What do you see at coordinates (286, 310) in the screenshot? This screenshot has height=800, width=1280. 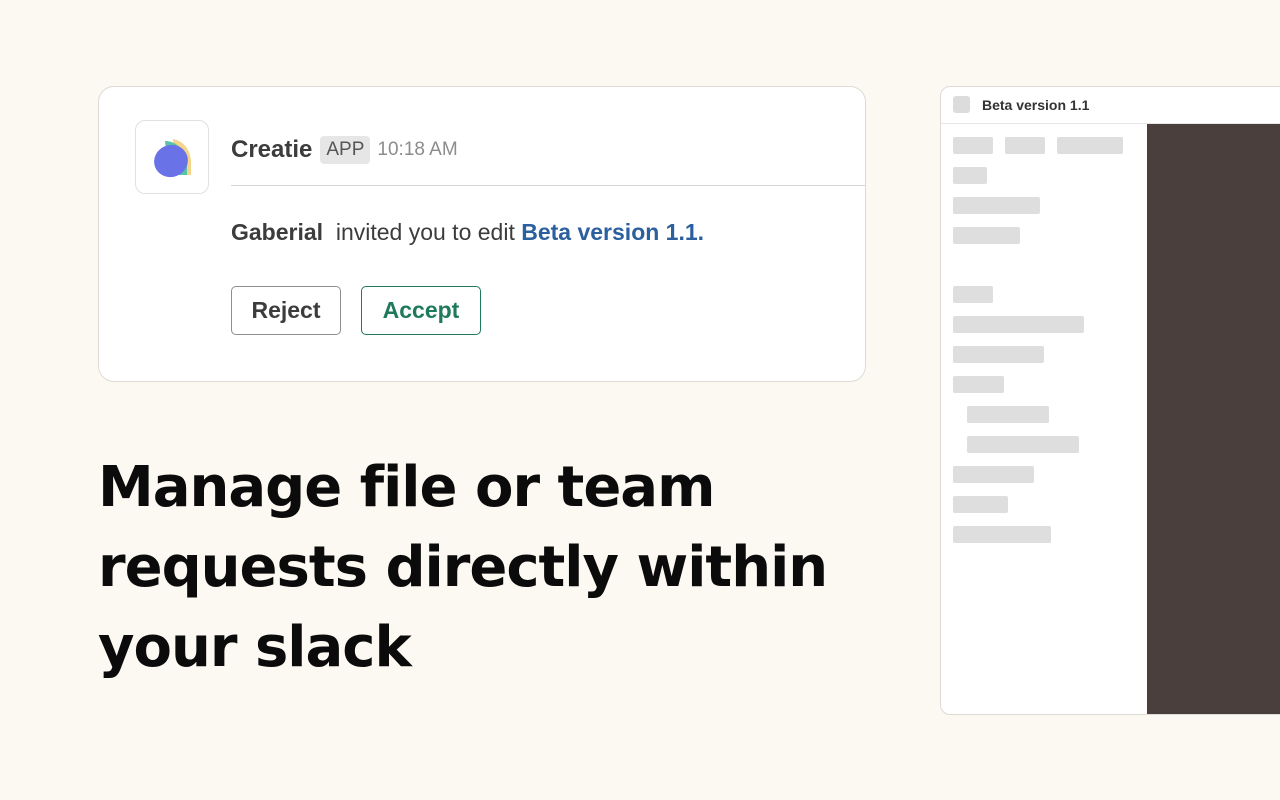 I see `reject-button: Reject` at bounding box center [286, 310].